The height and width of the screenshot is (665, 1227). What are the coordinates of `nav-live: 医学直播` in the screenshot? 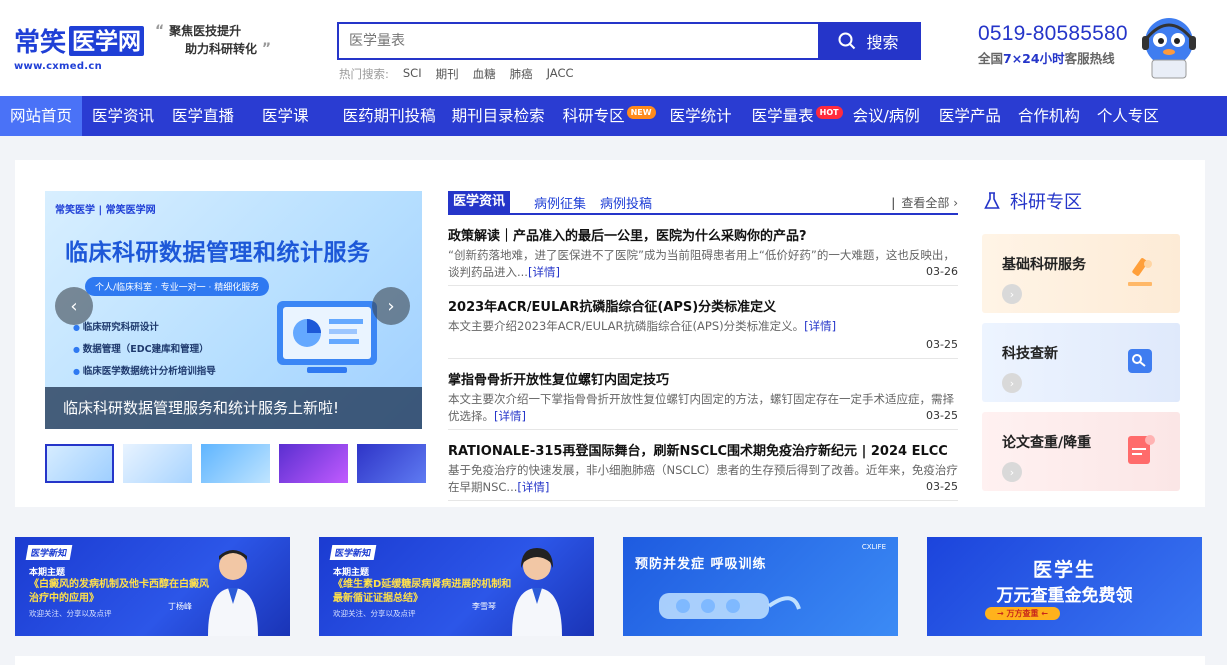 It's located at (208, 116).